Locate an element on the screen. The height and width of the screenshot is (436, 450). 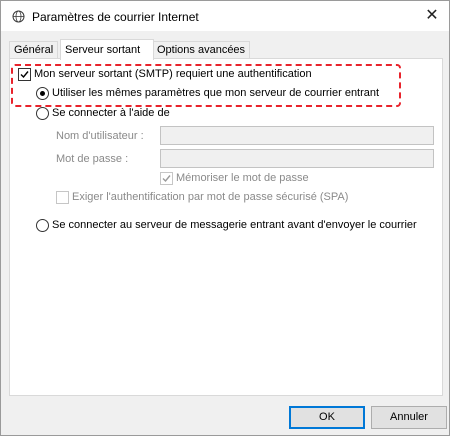
tab-advanced-options: Options avancées is located at coordinates (201, 50).